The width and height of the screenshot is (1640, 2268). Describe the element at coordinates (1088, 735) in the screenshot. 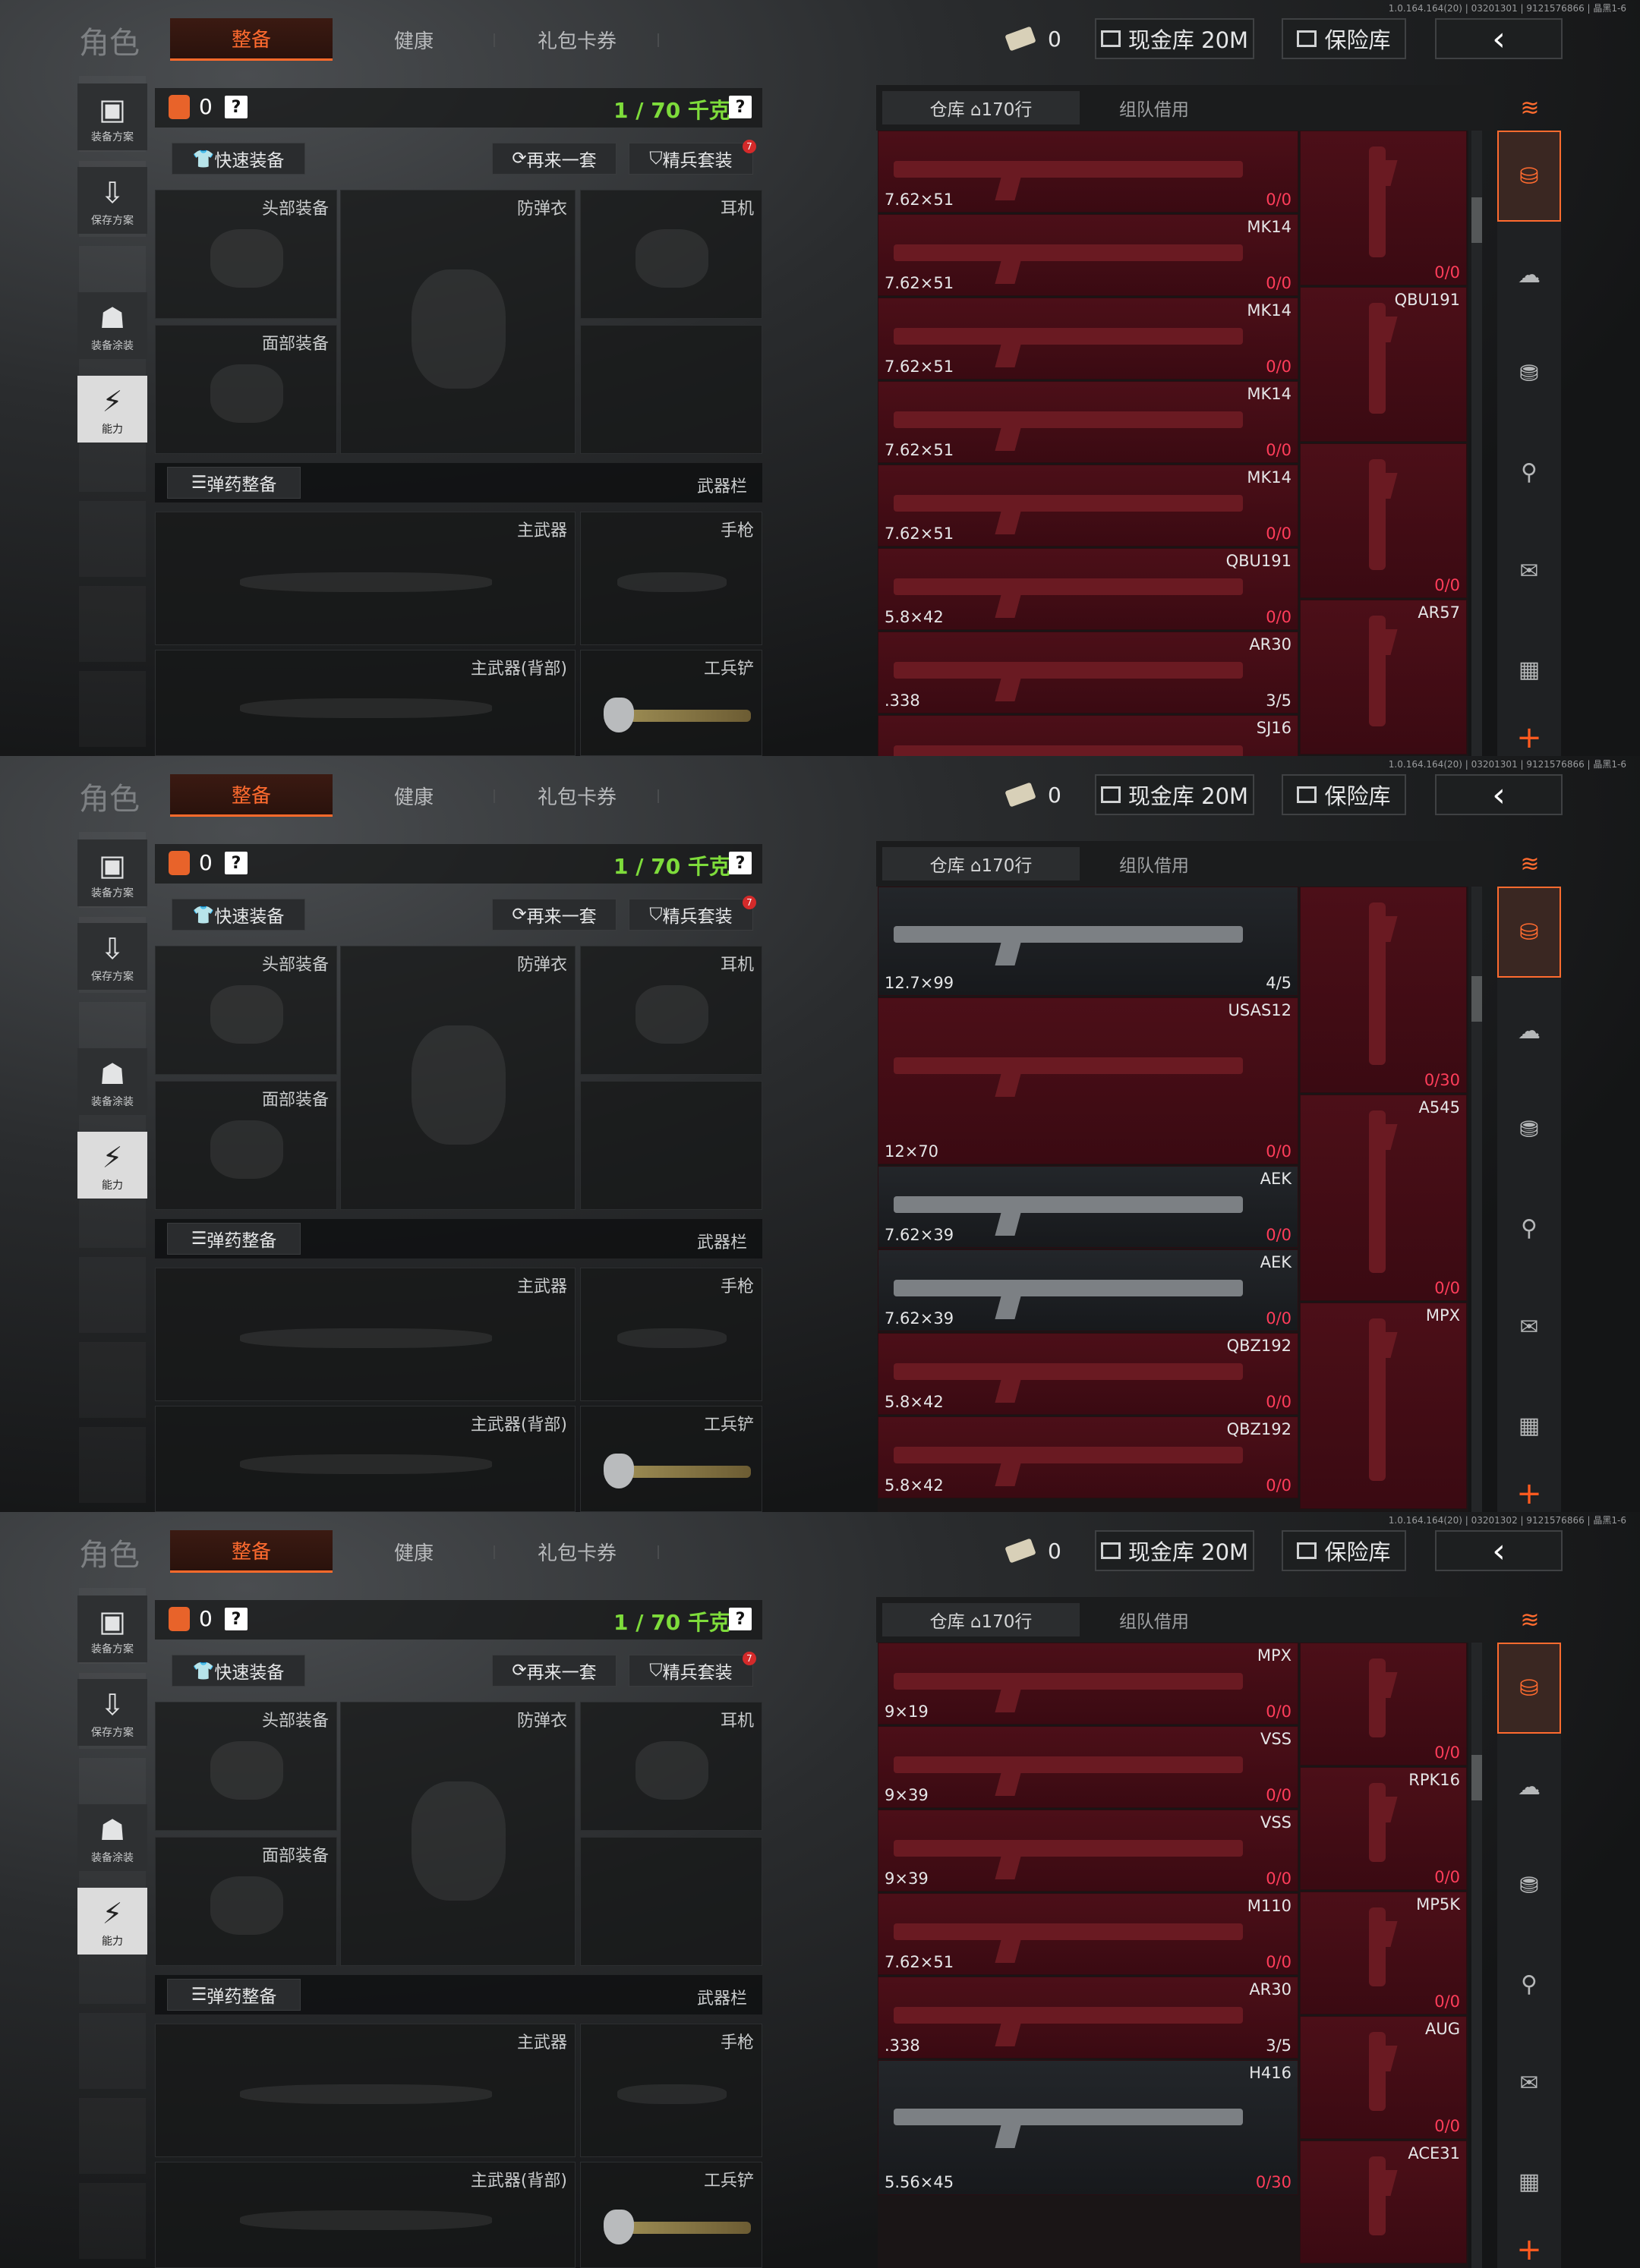

I see `item-card: SJ16` at that location.